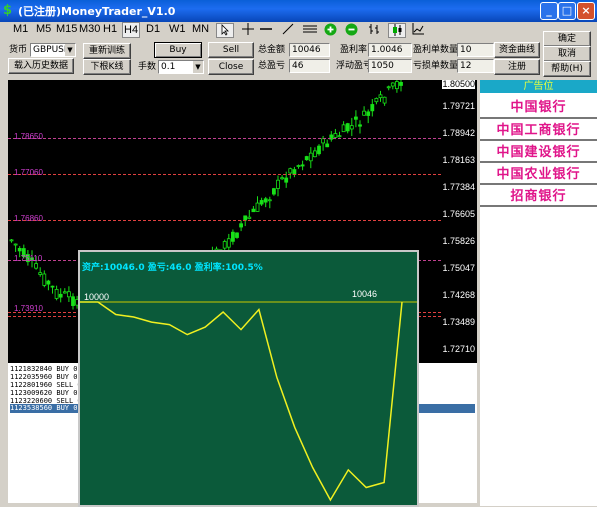 The height and width of the screenshot is (507, 597). What do you see at coordinates (178, 50) in the screenshot?
I see `buy-button: Buy` at bounding box center [178, 50].